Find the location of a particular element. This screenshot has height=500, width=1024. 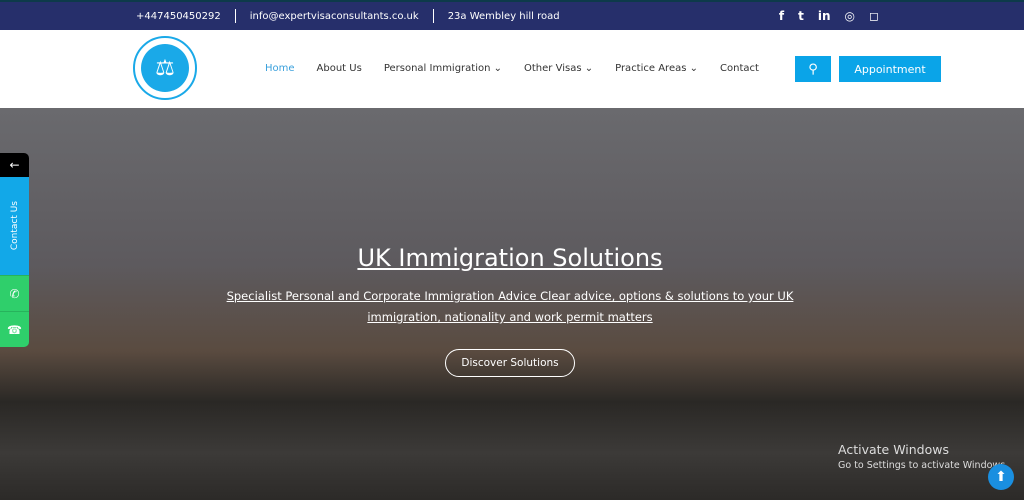

address: 23a Wembley hill road is located at coordinates (503, 16).